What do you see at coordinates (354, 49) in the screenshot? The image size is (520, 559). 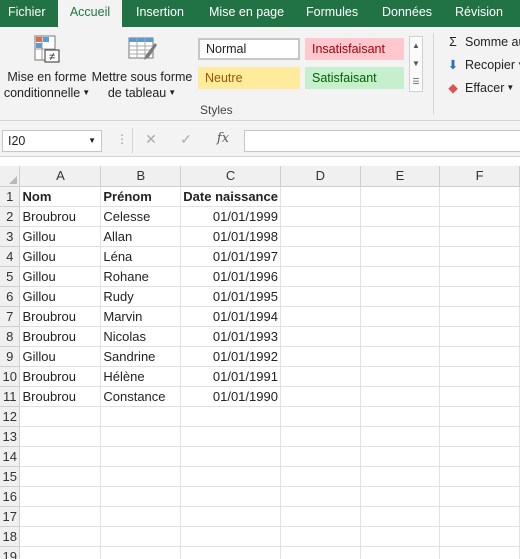 I see `style-insatisfaisant: Insatisfaisant` at bounding box center [354, 49].